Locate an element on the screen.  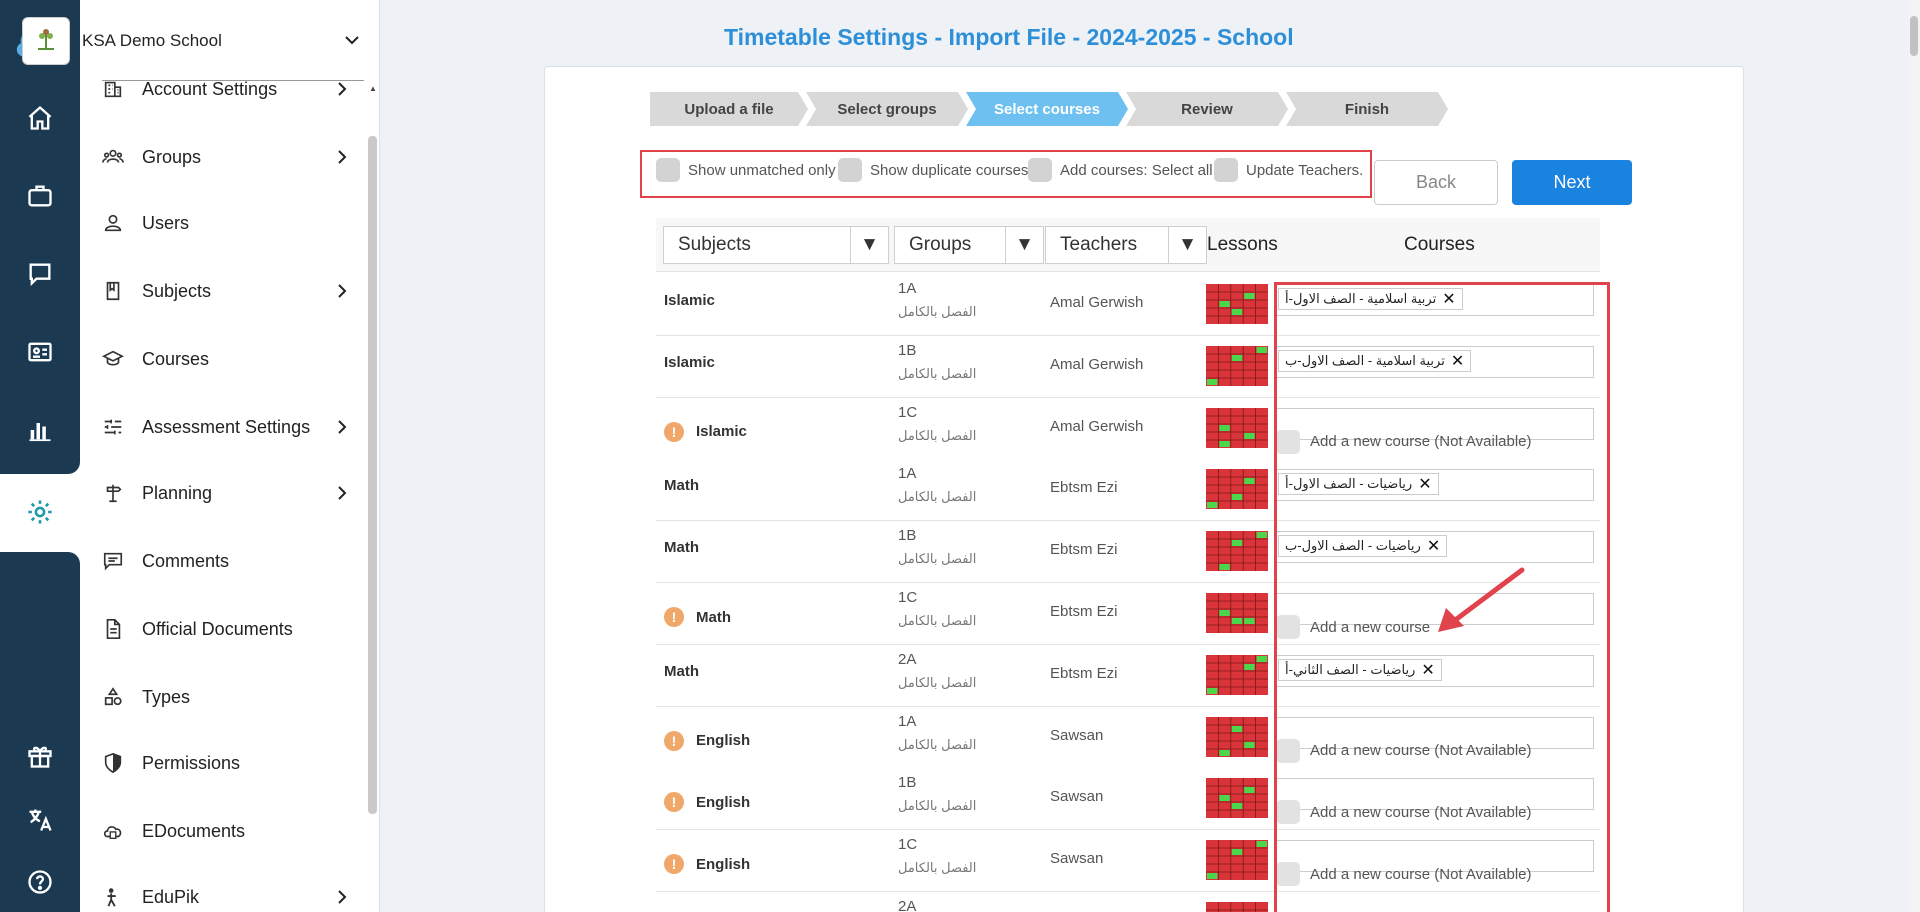
document-icon is located at coordinates (113, 629).